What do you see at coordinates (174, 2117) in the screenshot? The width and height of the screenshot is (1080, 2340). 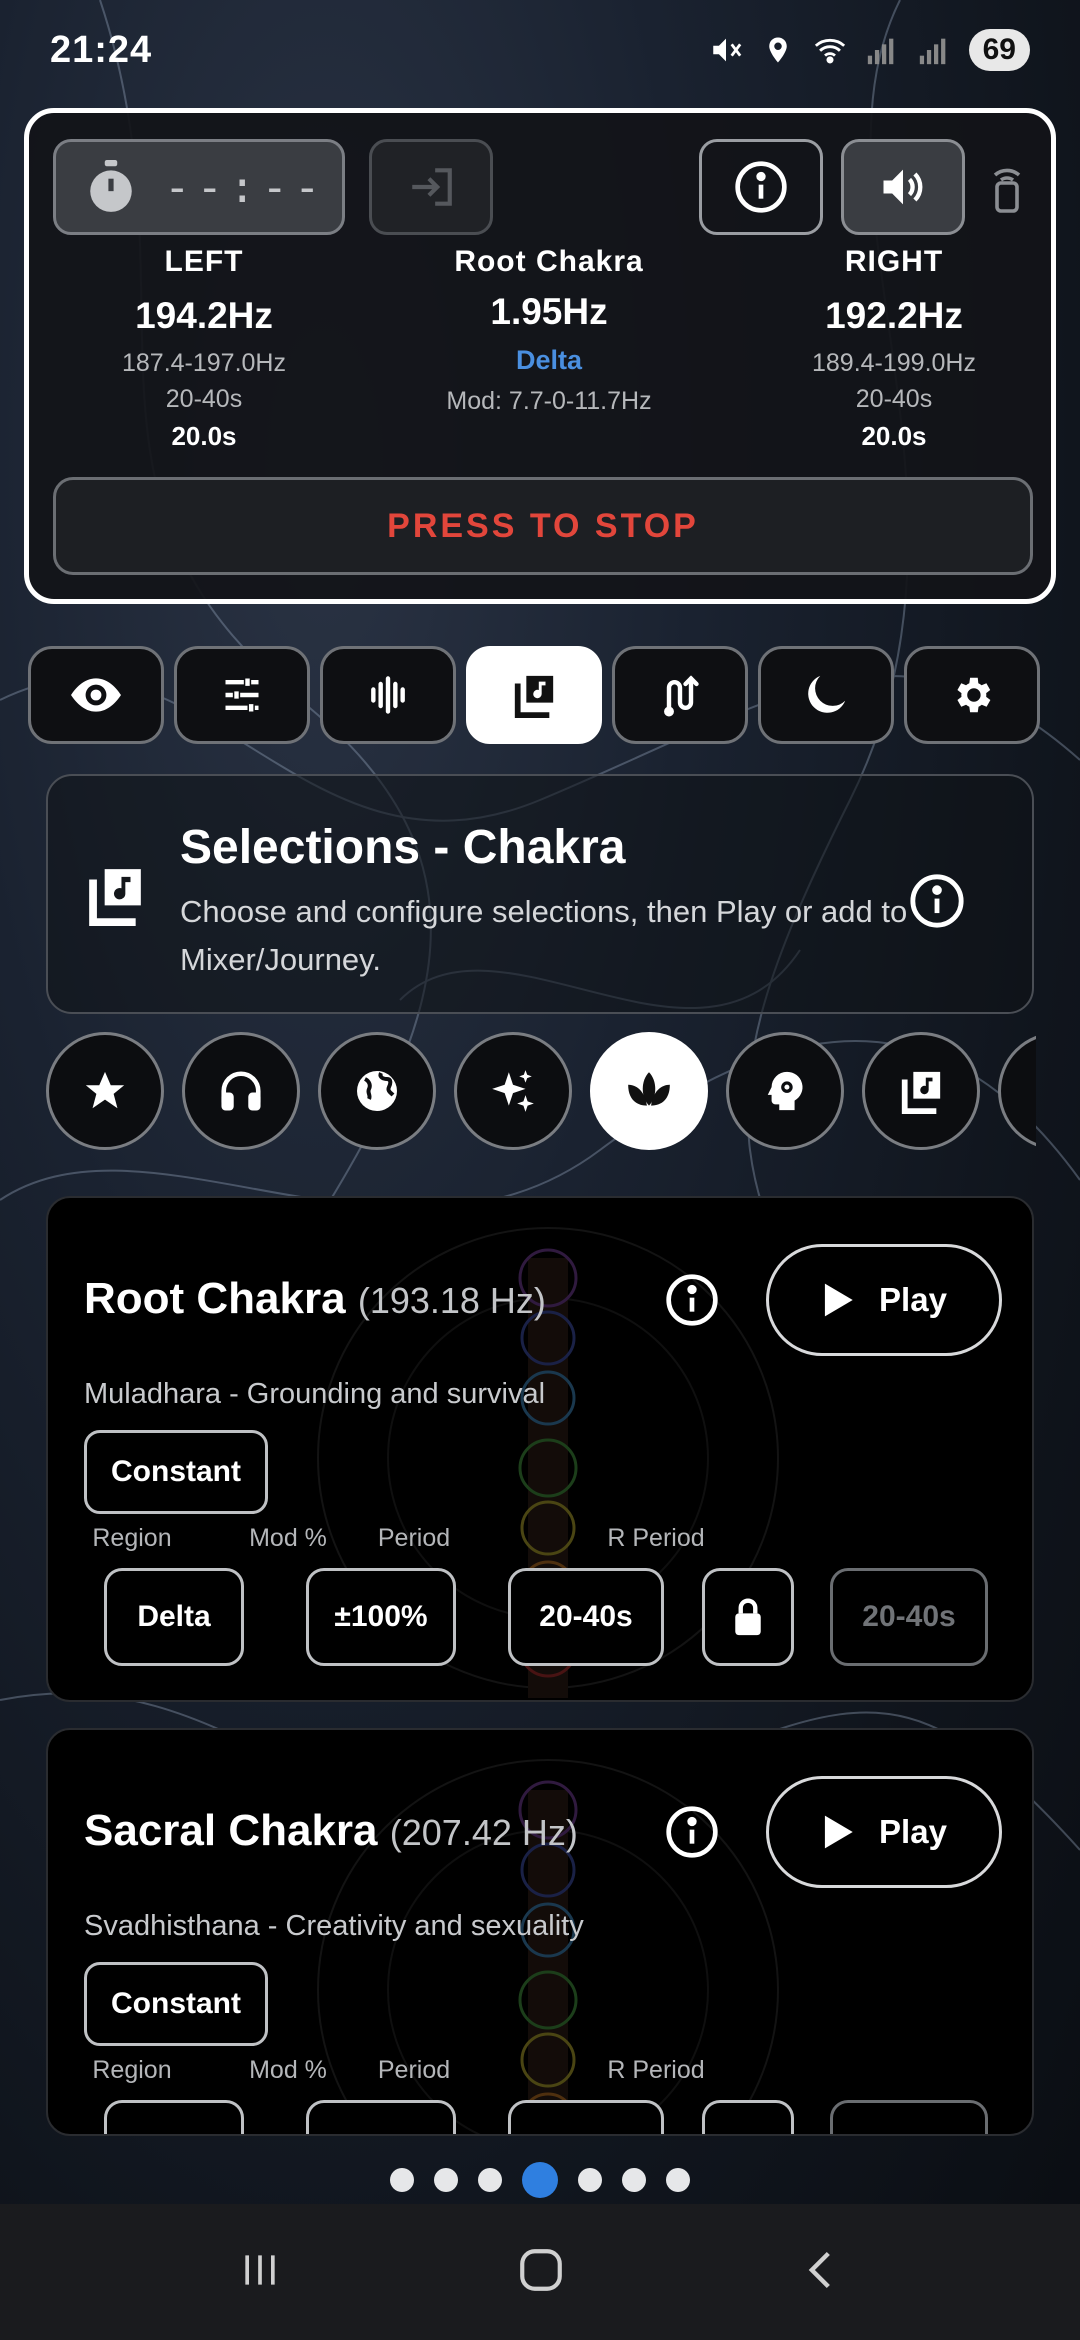 I see `region-button` at bounding box center [174, 2117].